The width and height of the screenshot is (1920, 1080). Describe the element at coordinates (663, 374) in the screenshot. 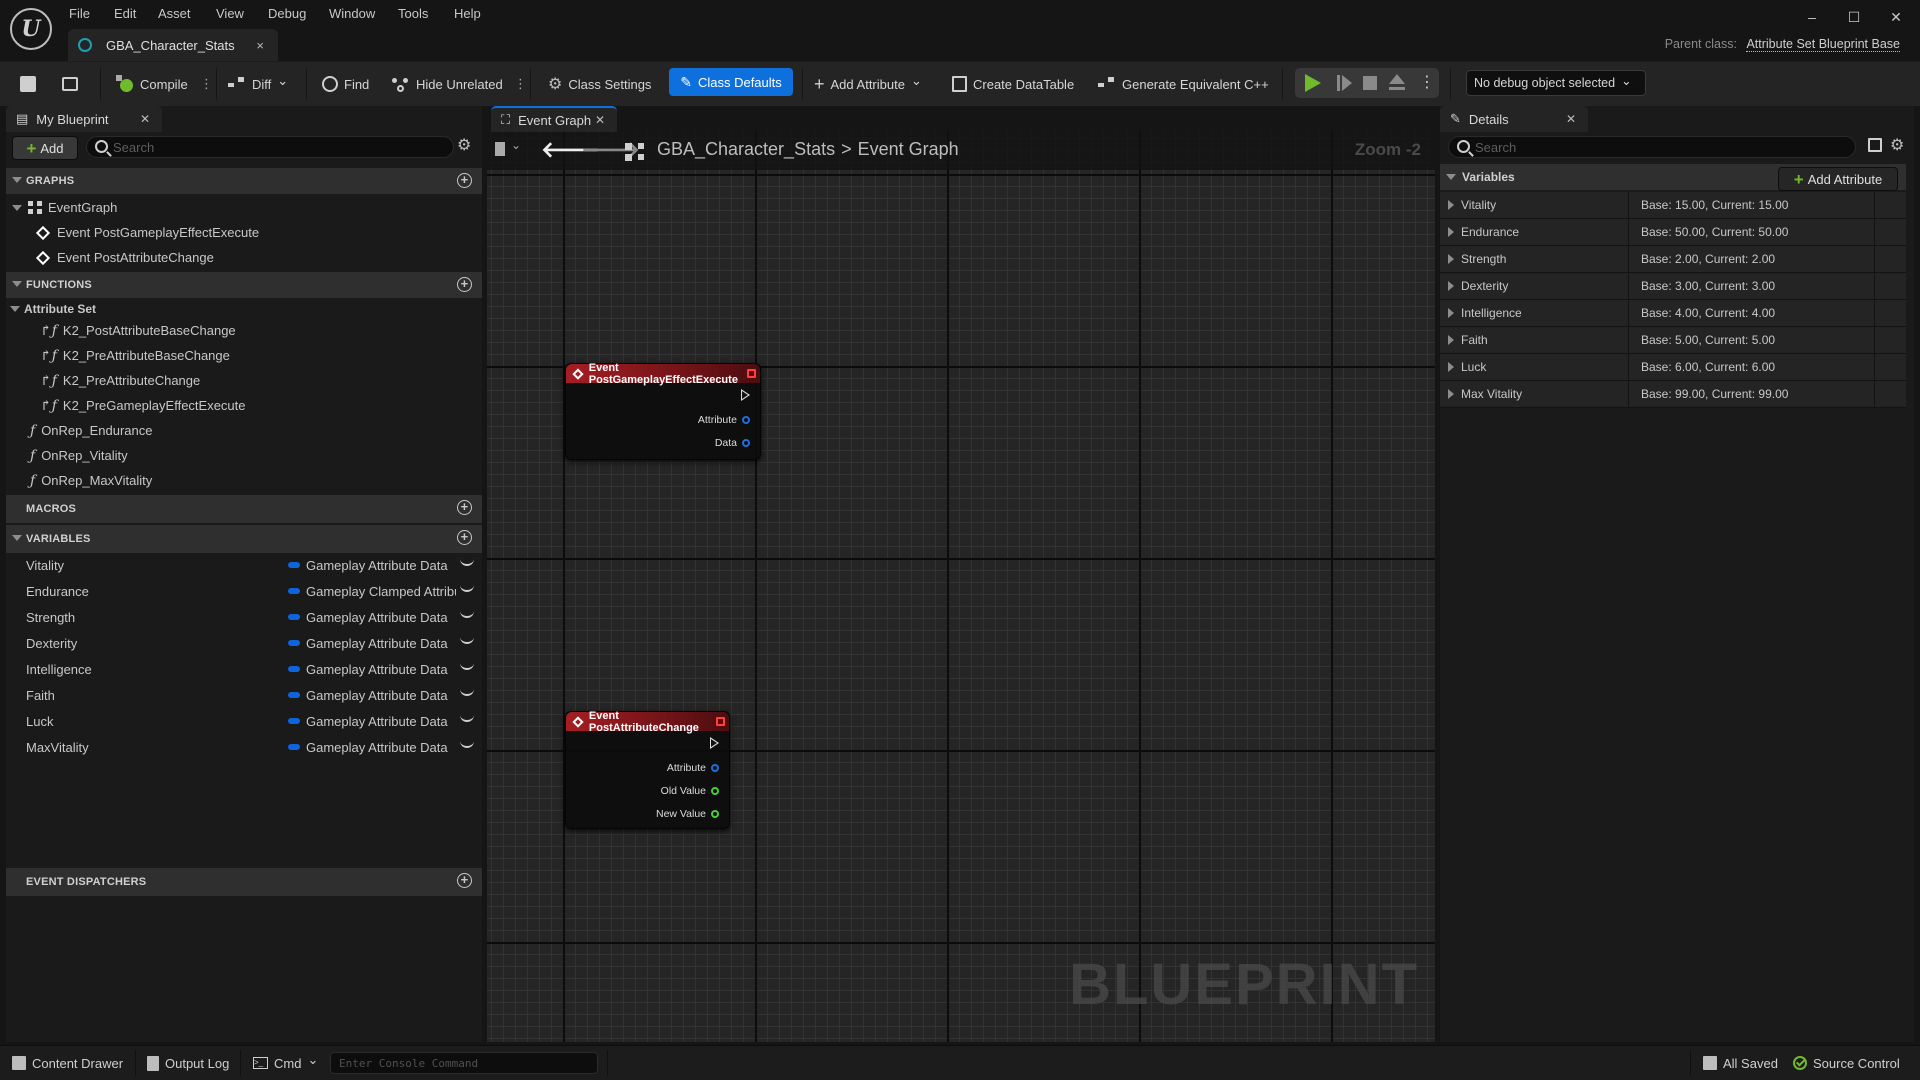

I see `node-header: Event PostGameplayEffectExecute` at that location.